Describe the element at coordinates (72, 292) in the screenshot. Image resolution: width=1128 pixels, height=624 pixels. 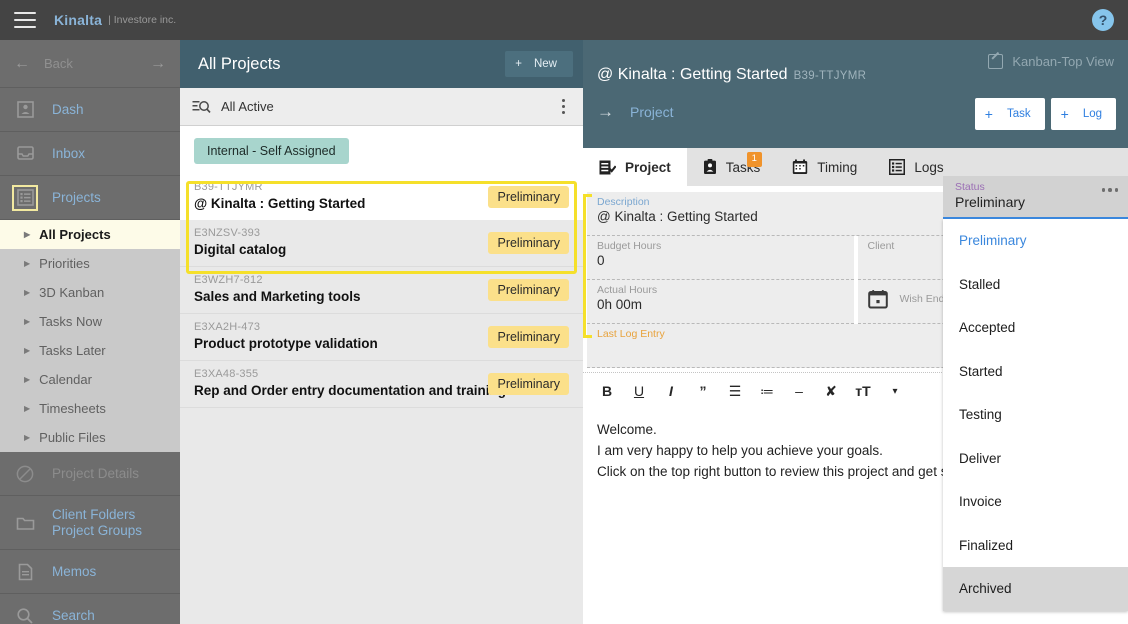
I see `sidebar-sub-label: 3D Kanban` at that location.